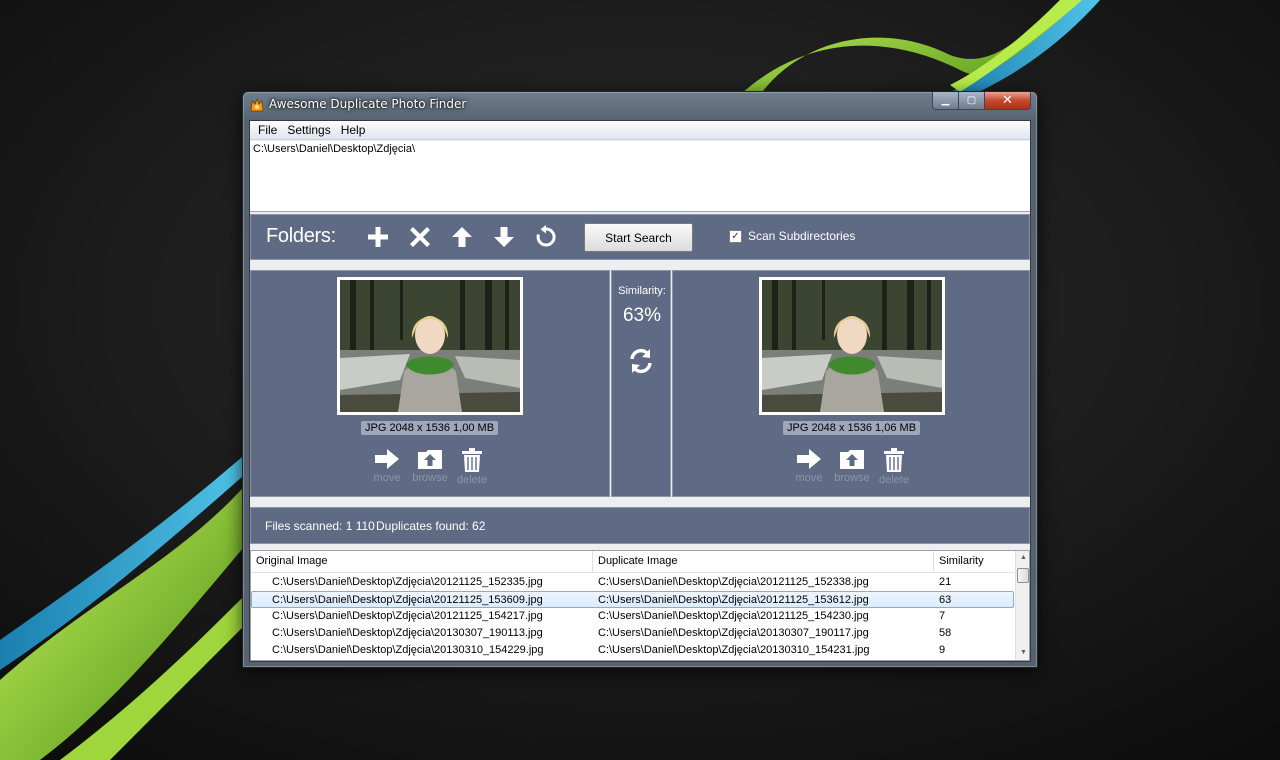 This screenshot has width=1280, height=760. What do you see at coordinates (430, 428) in the screenshot?
I see `original-image-info: JPG 2048 x 1536 1,00 MB` at bounding box center [430, 428].